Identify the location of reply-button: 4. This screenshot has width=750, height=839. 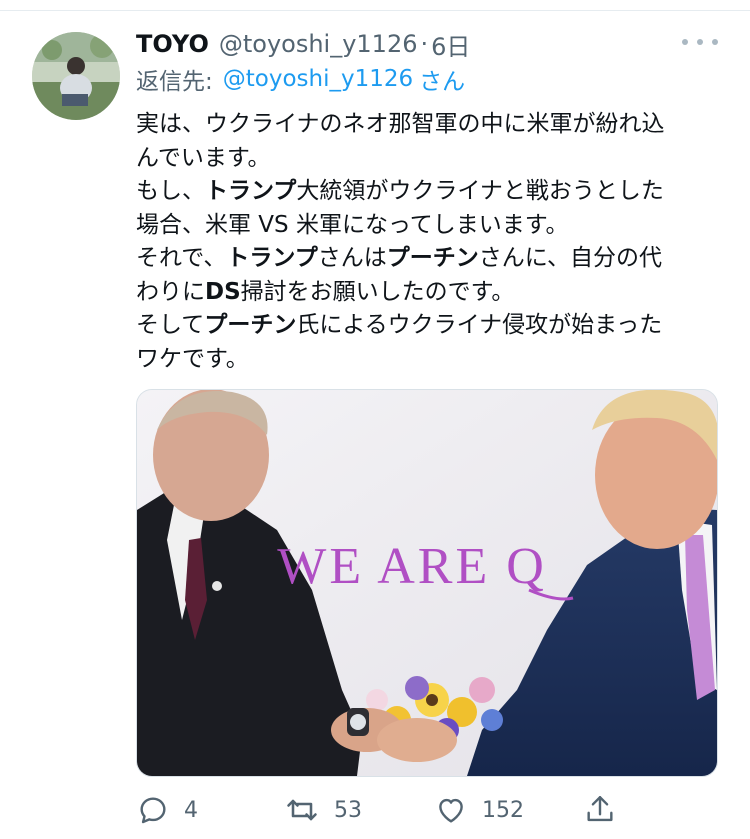
(167, 810).